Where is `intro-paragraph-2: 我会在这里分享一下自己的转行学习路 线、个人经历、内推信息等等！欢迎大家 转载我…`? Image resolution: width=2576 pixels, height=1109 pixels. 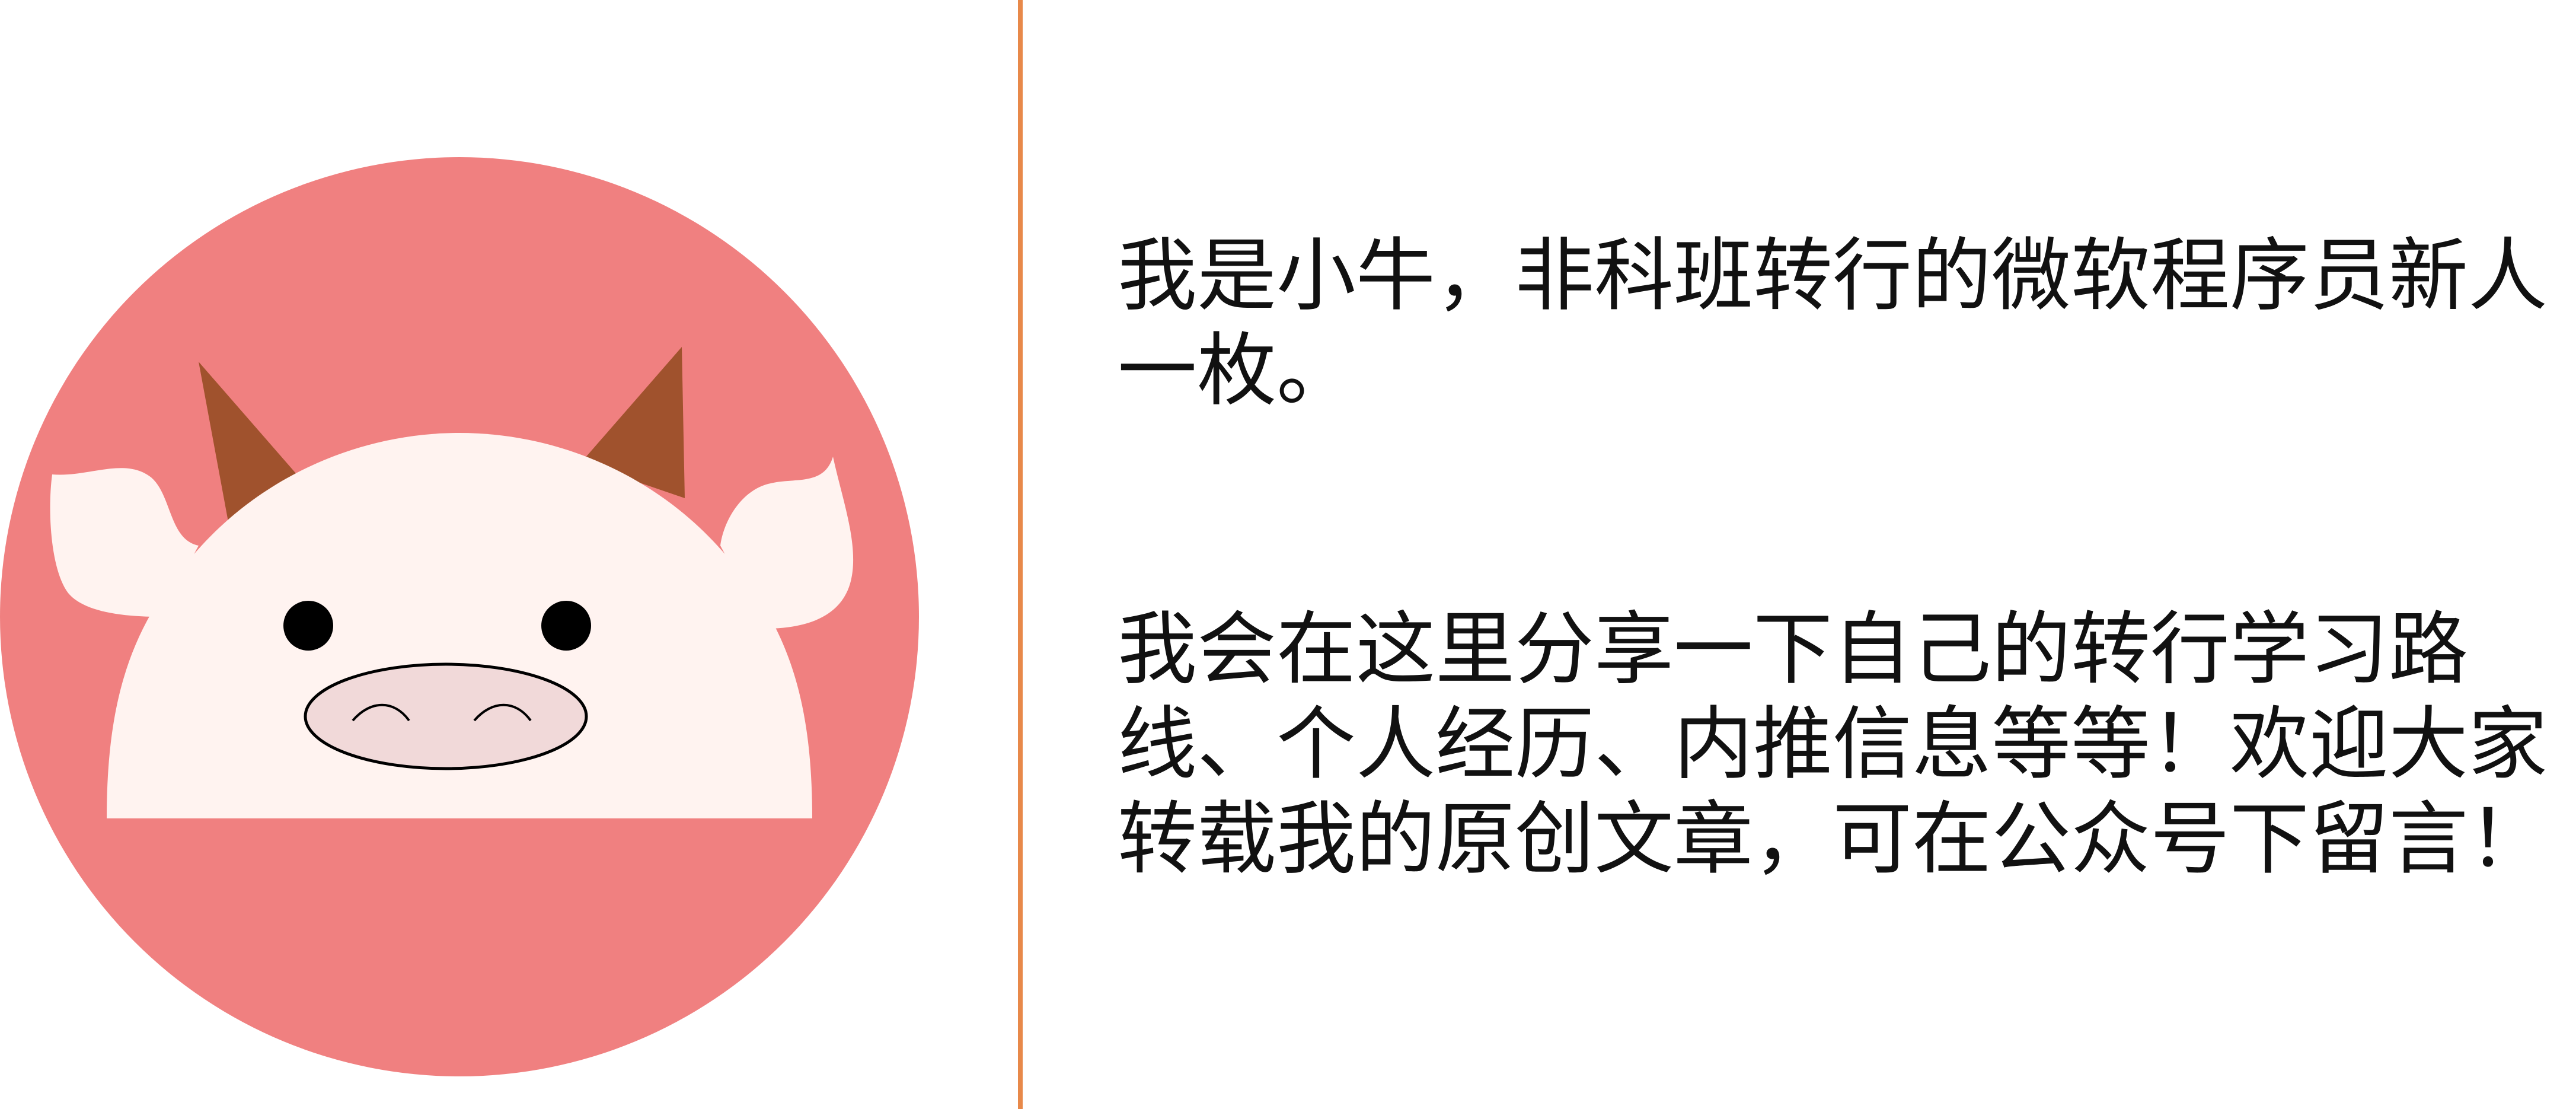 intro-paragraph-2: 我会在这里分享一下自己的转行学习路 线、个人经历、内推信息等等！欢迎大家 转载我… is located at coordinates (1833, 744).